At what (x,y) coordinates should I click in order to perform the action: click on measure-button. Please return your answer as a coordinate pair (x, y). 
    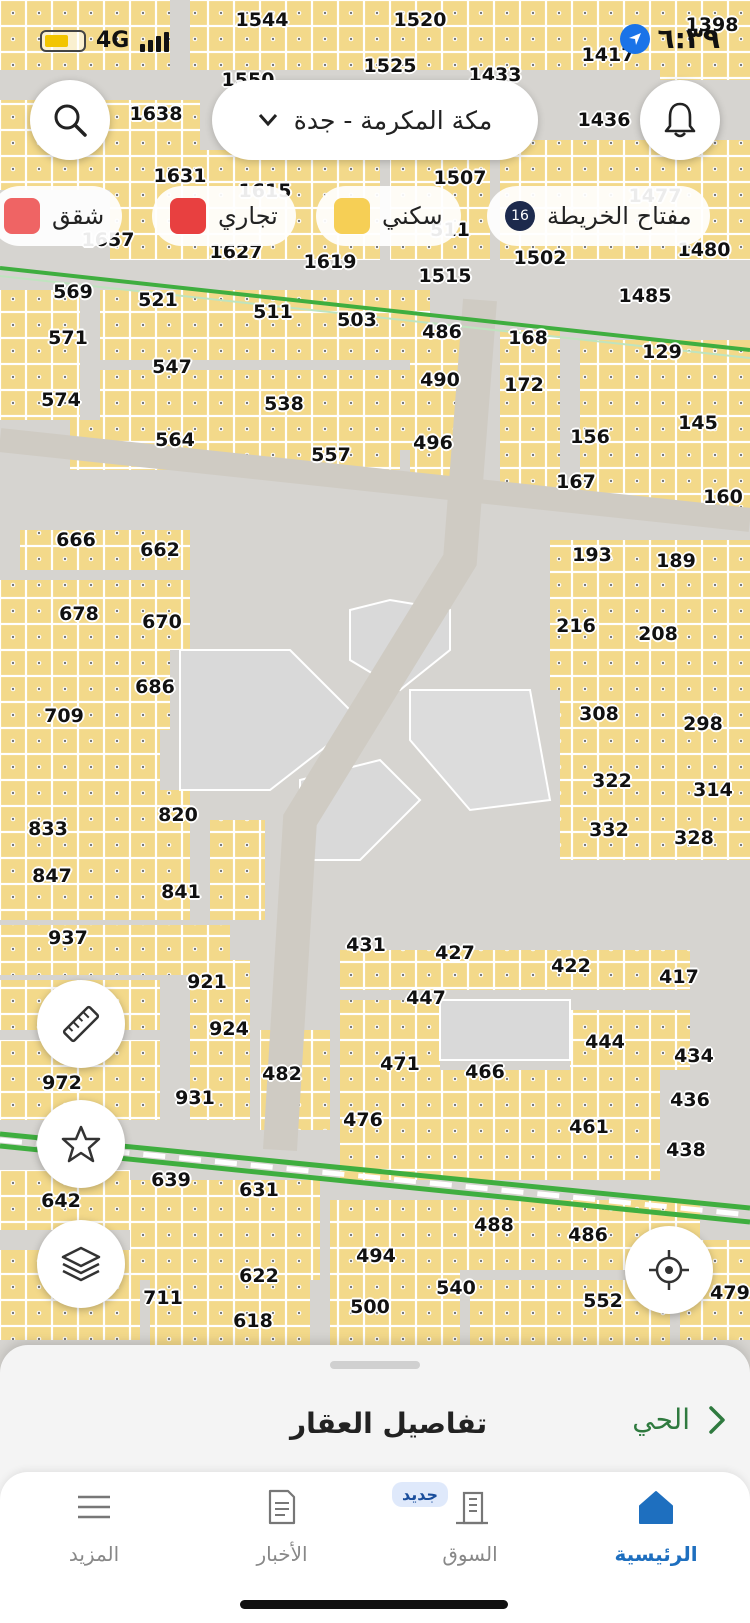
    Looking at the image, I should click on (81, 1024).